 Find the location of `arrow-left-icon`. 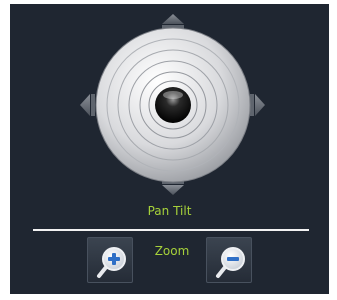

arrow-left-icon is located at coordinates (87, 105).